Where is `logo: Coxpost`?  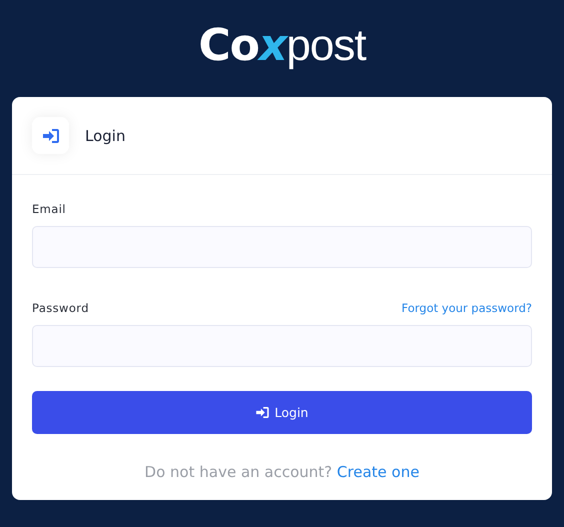
logo: Coxpost is located at coordinates (282, 46).